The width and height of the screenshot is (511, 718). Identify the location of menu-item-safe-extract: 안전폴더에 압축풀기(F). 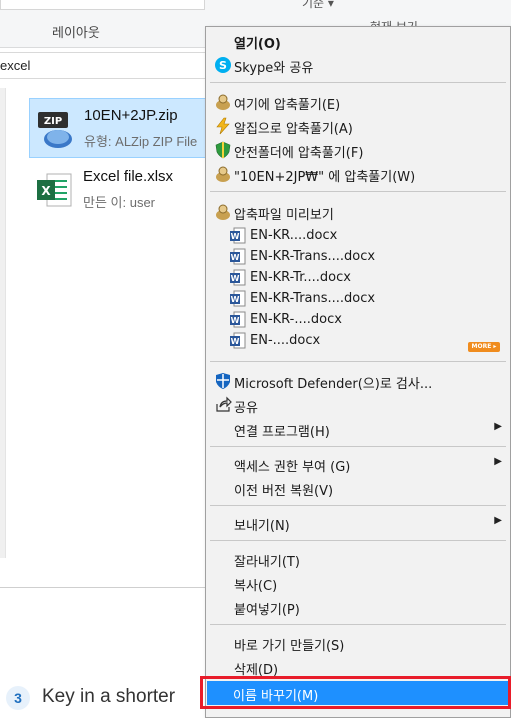
(358, 150).